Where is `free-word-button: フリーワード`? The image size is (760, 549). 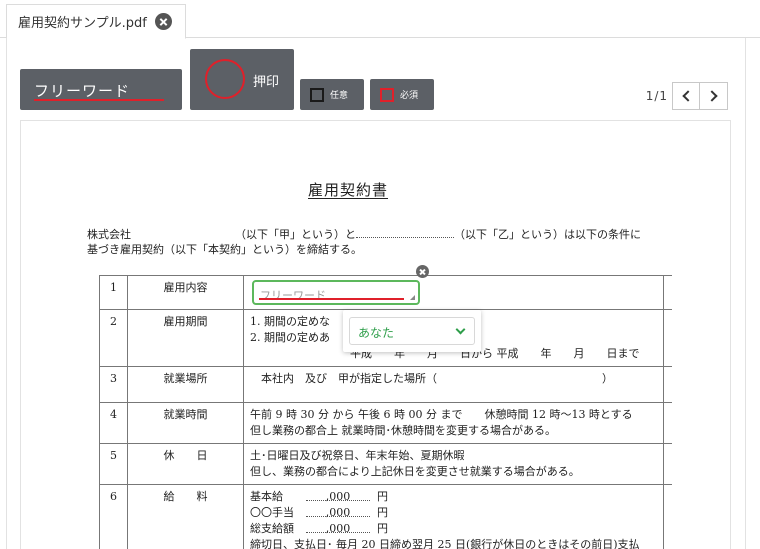 free-word-button: フリーワード is located at coordinates (101, 89).